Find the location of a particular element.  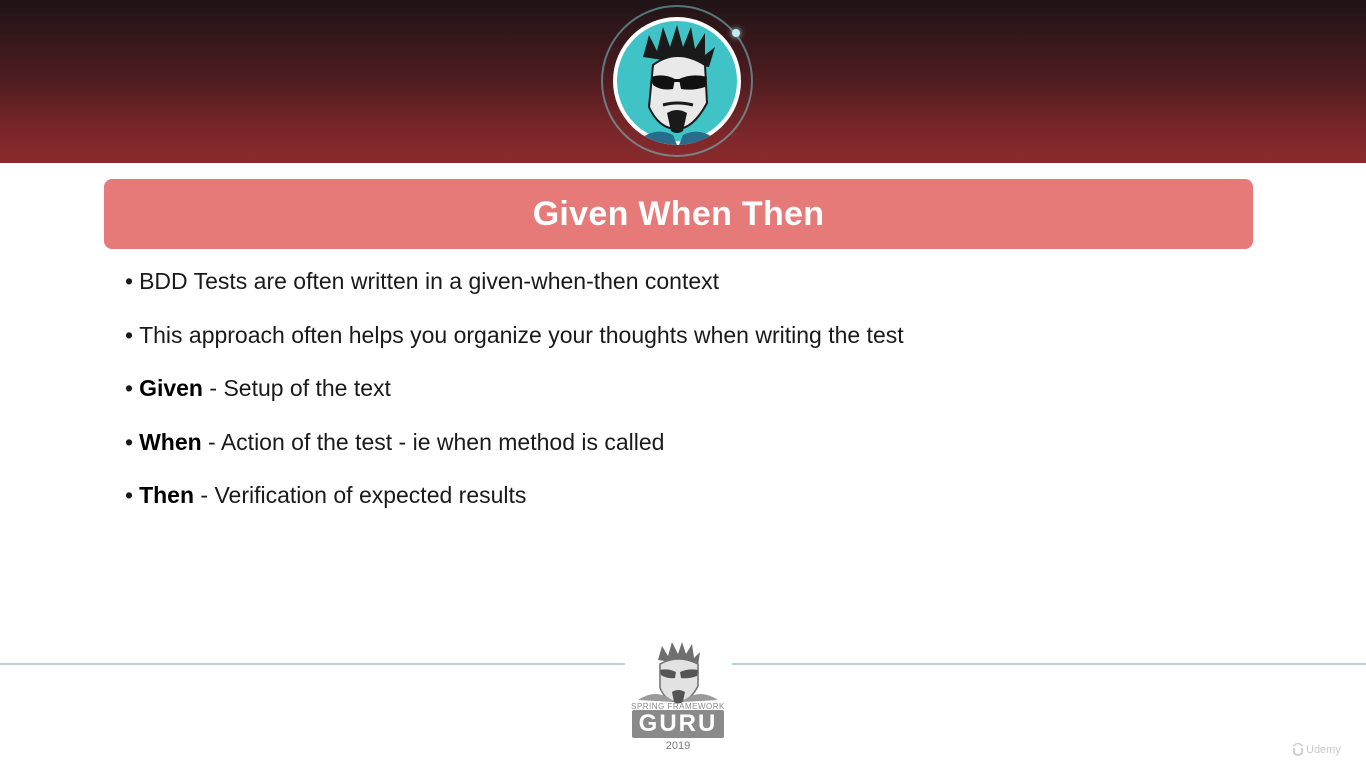

slide-title-bar: Given When Then is located at coordinates (678, 214).